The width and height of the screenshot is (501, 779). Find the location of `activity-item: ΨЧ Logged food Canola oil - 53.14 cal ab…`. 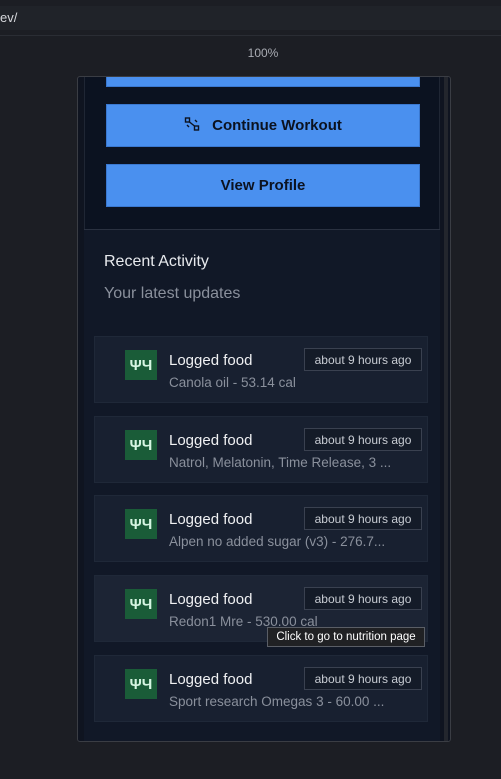

activity-item: ΨЧ Logged food Canola oil - 53.14 cal ab… is located at coordinates (261, 369).